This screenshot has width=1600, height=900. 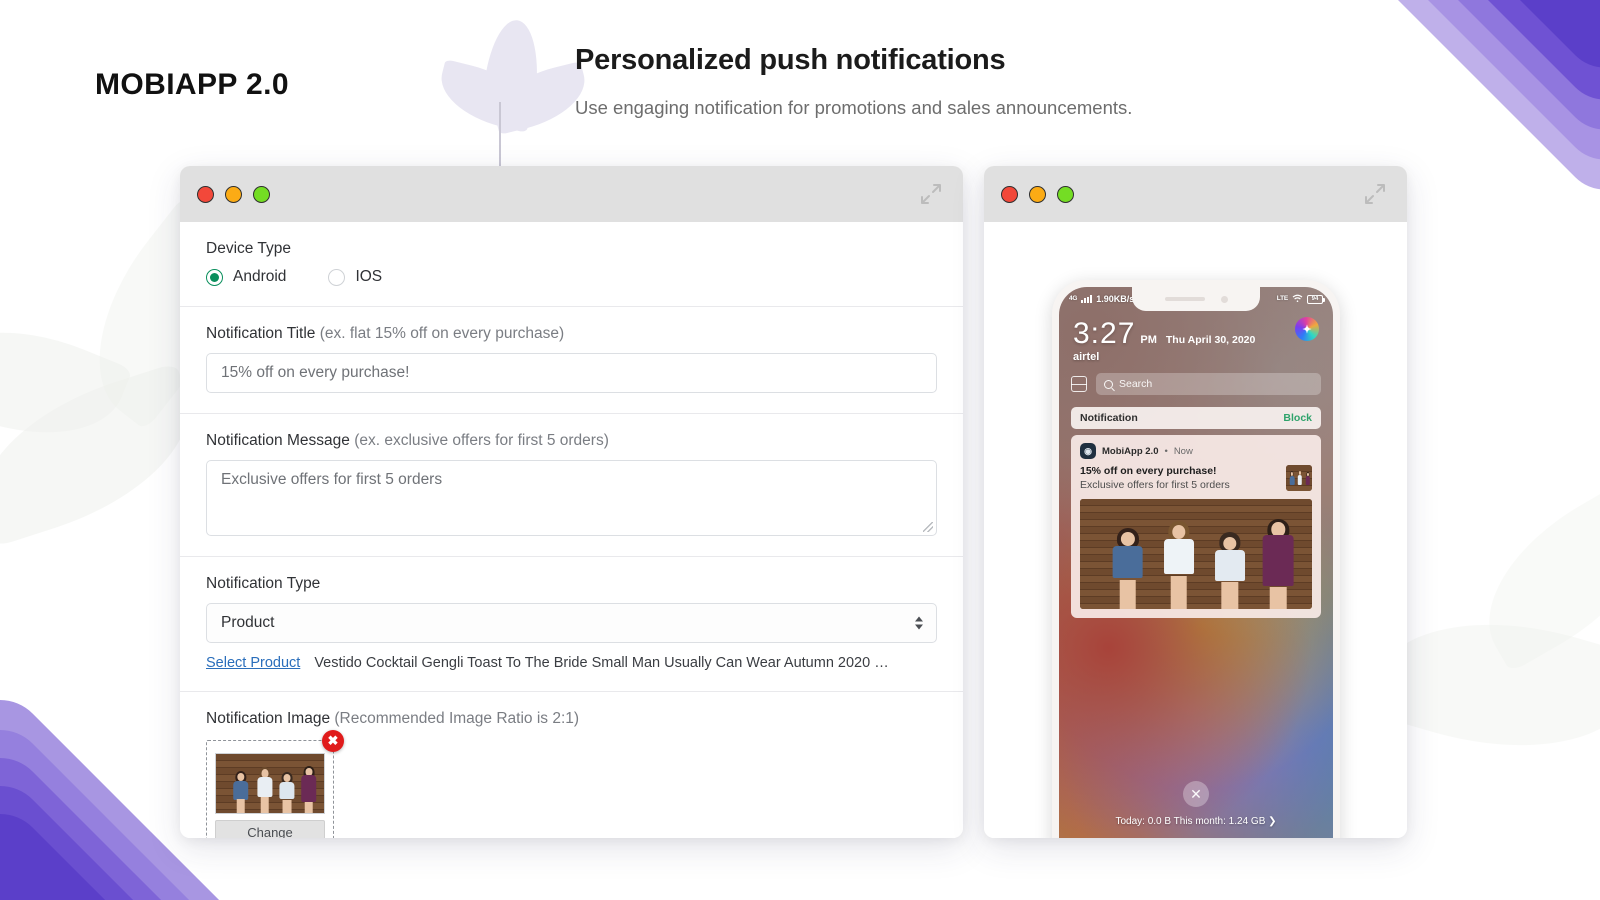 I want to click on notification-title-label-text: Notification Title, so click(x=261, y=333).